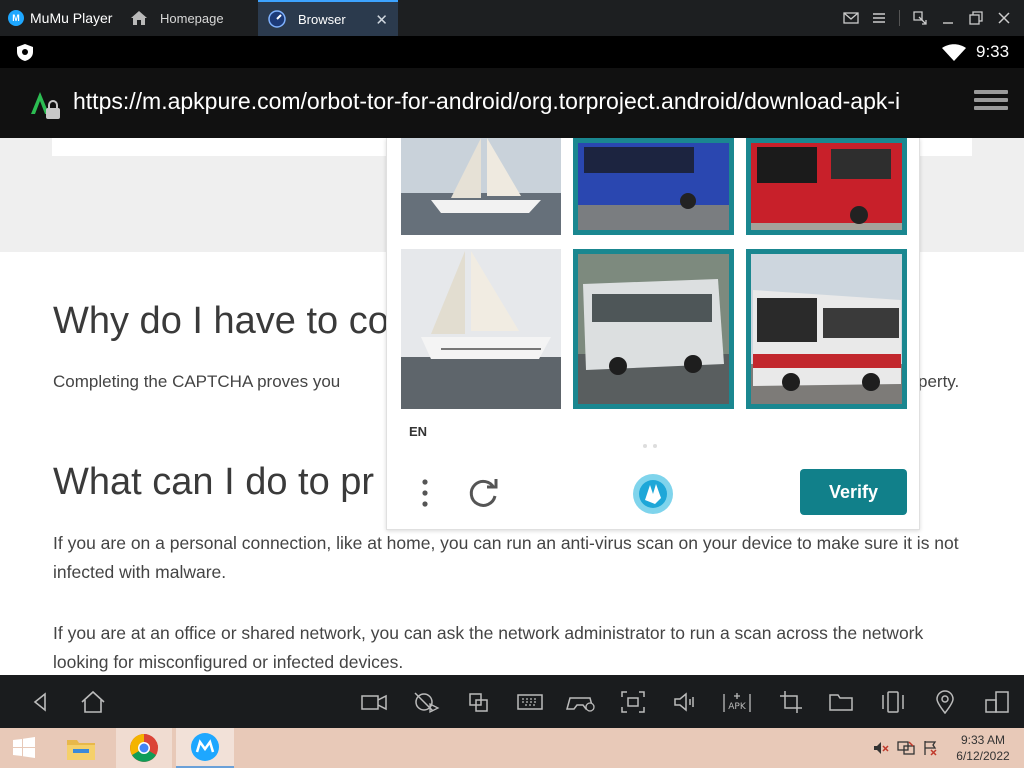 The height and width of the screenshot is (768, 1024). What do you see at coordinates (920, 18) in the screenshot?
I see `shrink-icon` at bounding box center [920, 18].